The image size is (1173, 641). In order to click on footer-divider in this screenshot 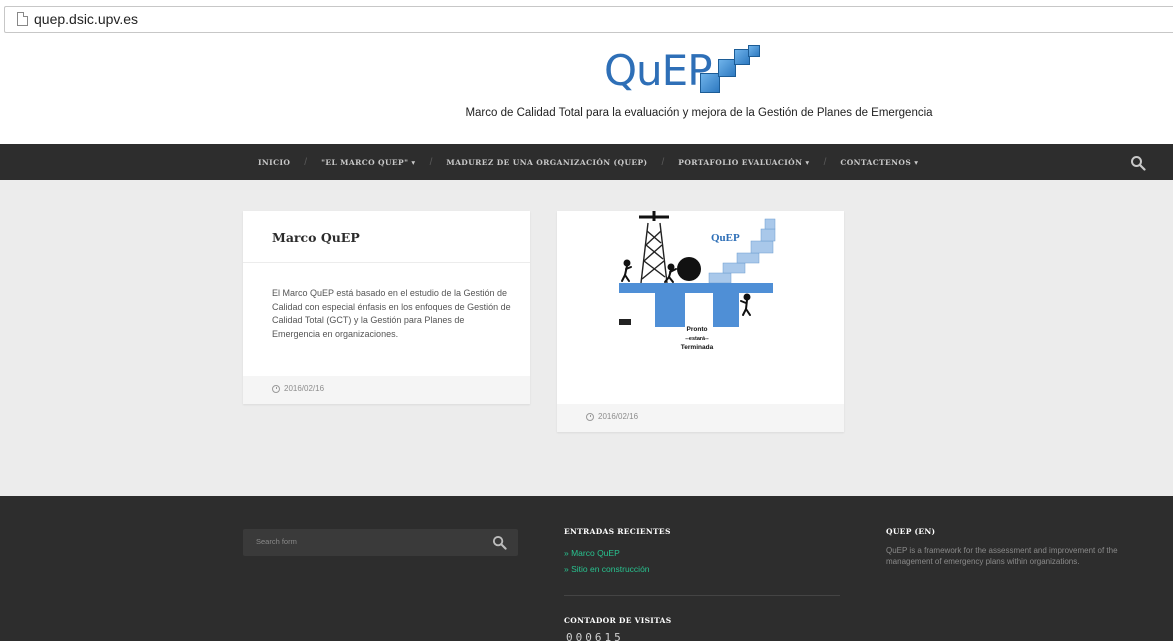, I will do `click(702, 595)`.